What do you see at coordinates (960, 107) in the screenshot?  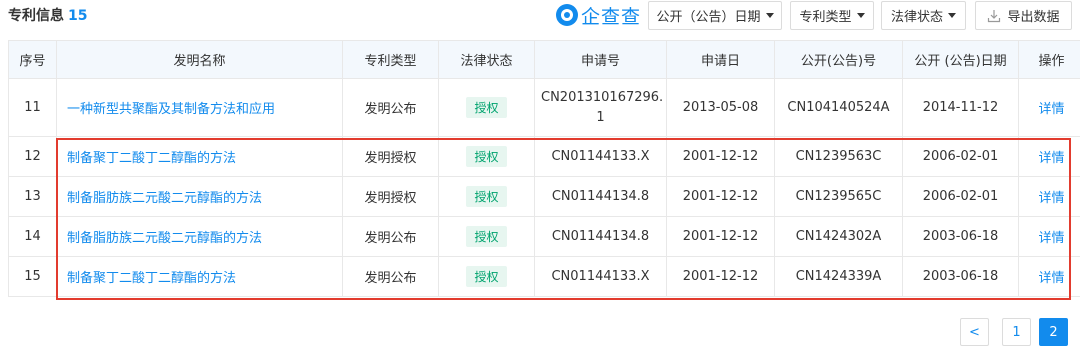 I see `publication-date: 2014-11-12` at bounding box center [960, 107].